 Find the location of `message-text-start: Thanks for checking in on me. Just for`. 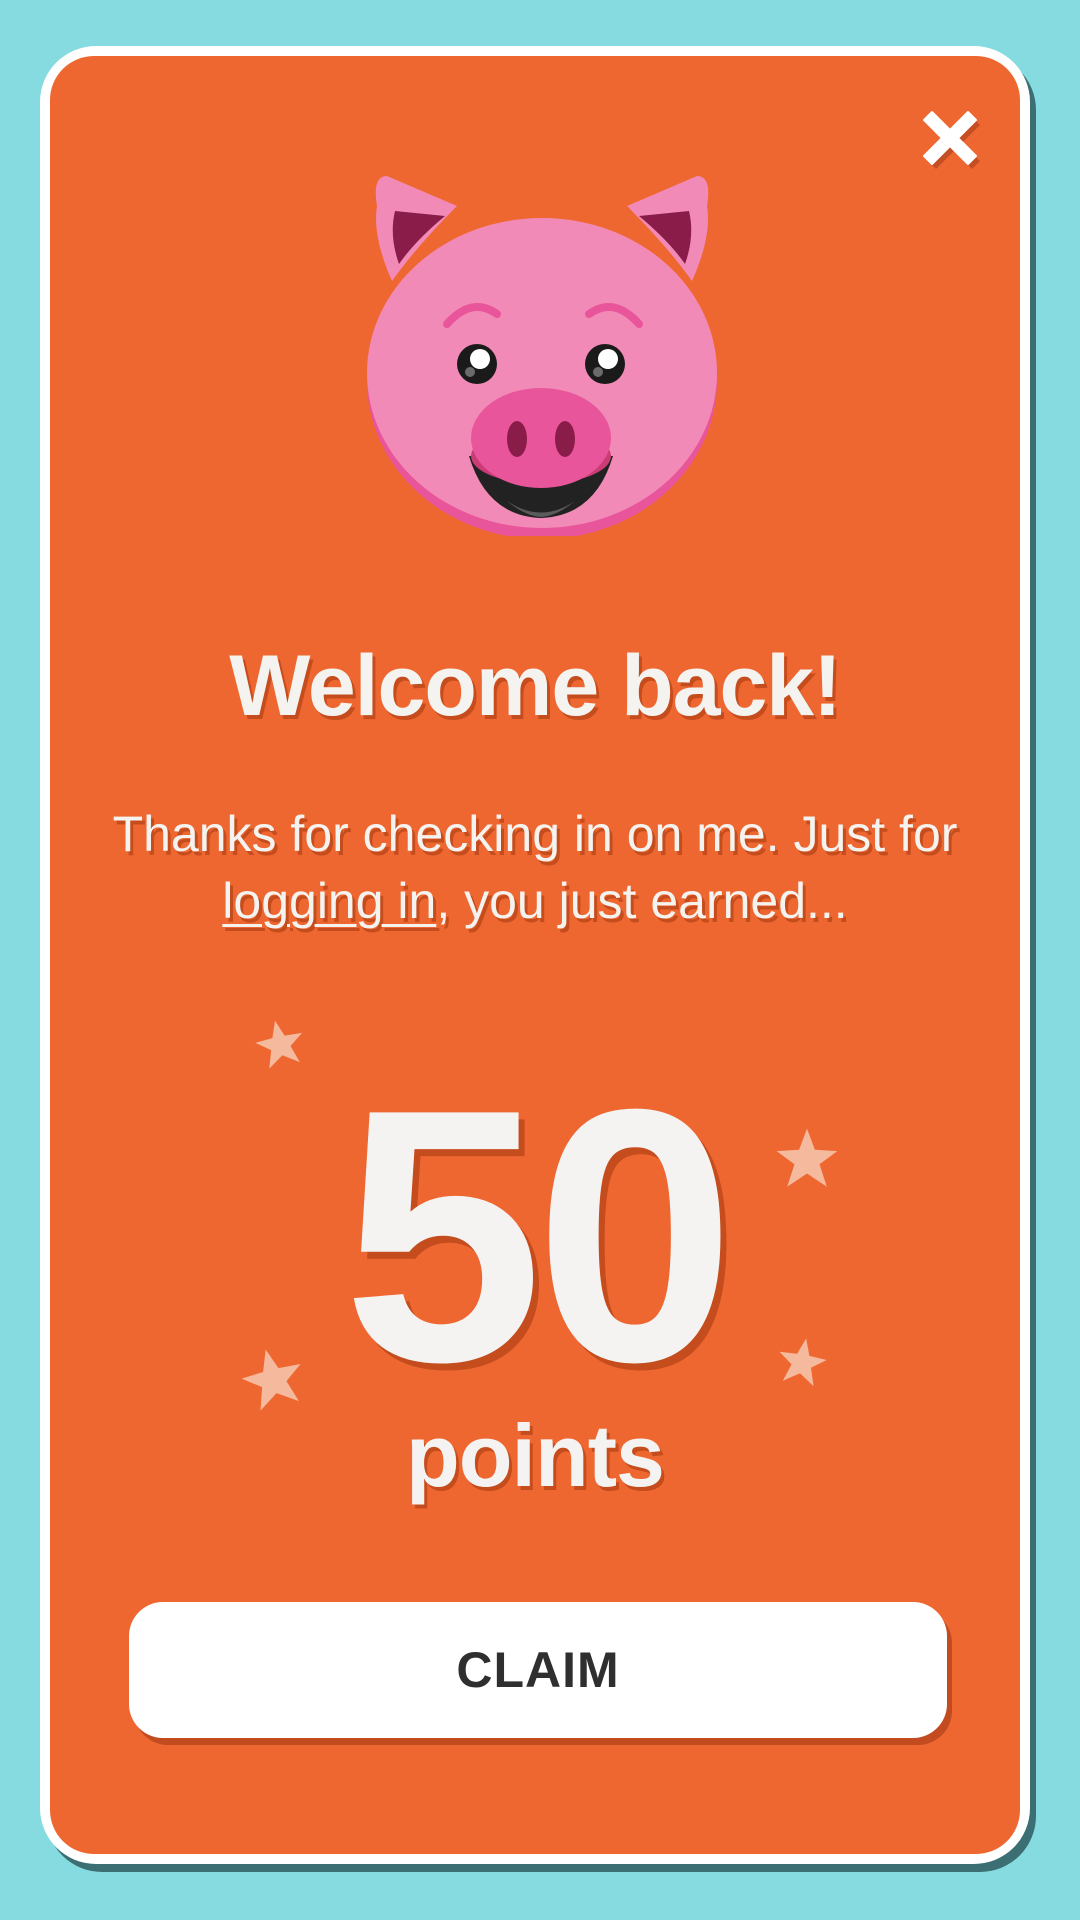

message-text-start: Thanks for checking in on me. Just for is located at coordinates (535, 834).